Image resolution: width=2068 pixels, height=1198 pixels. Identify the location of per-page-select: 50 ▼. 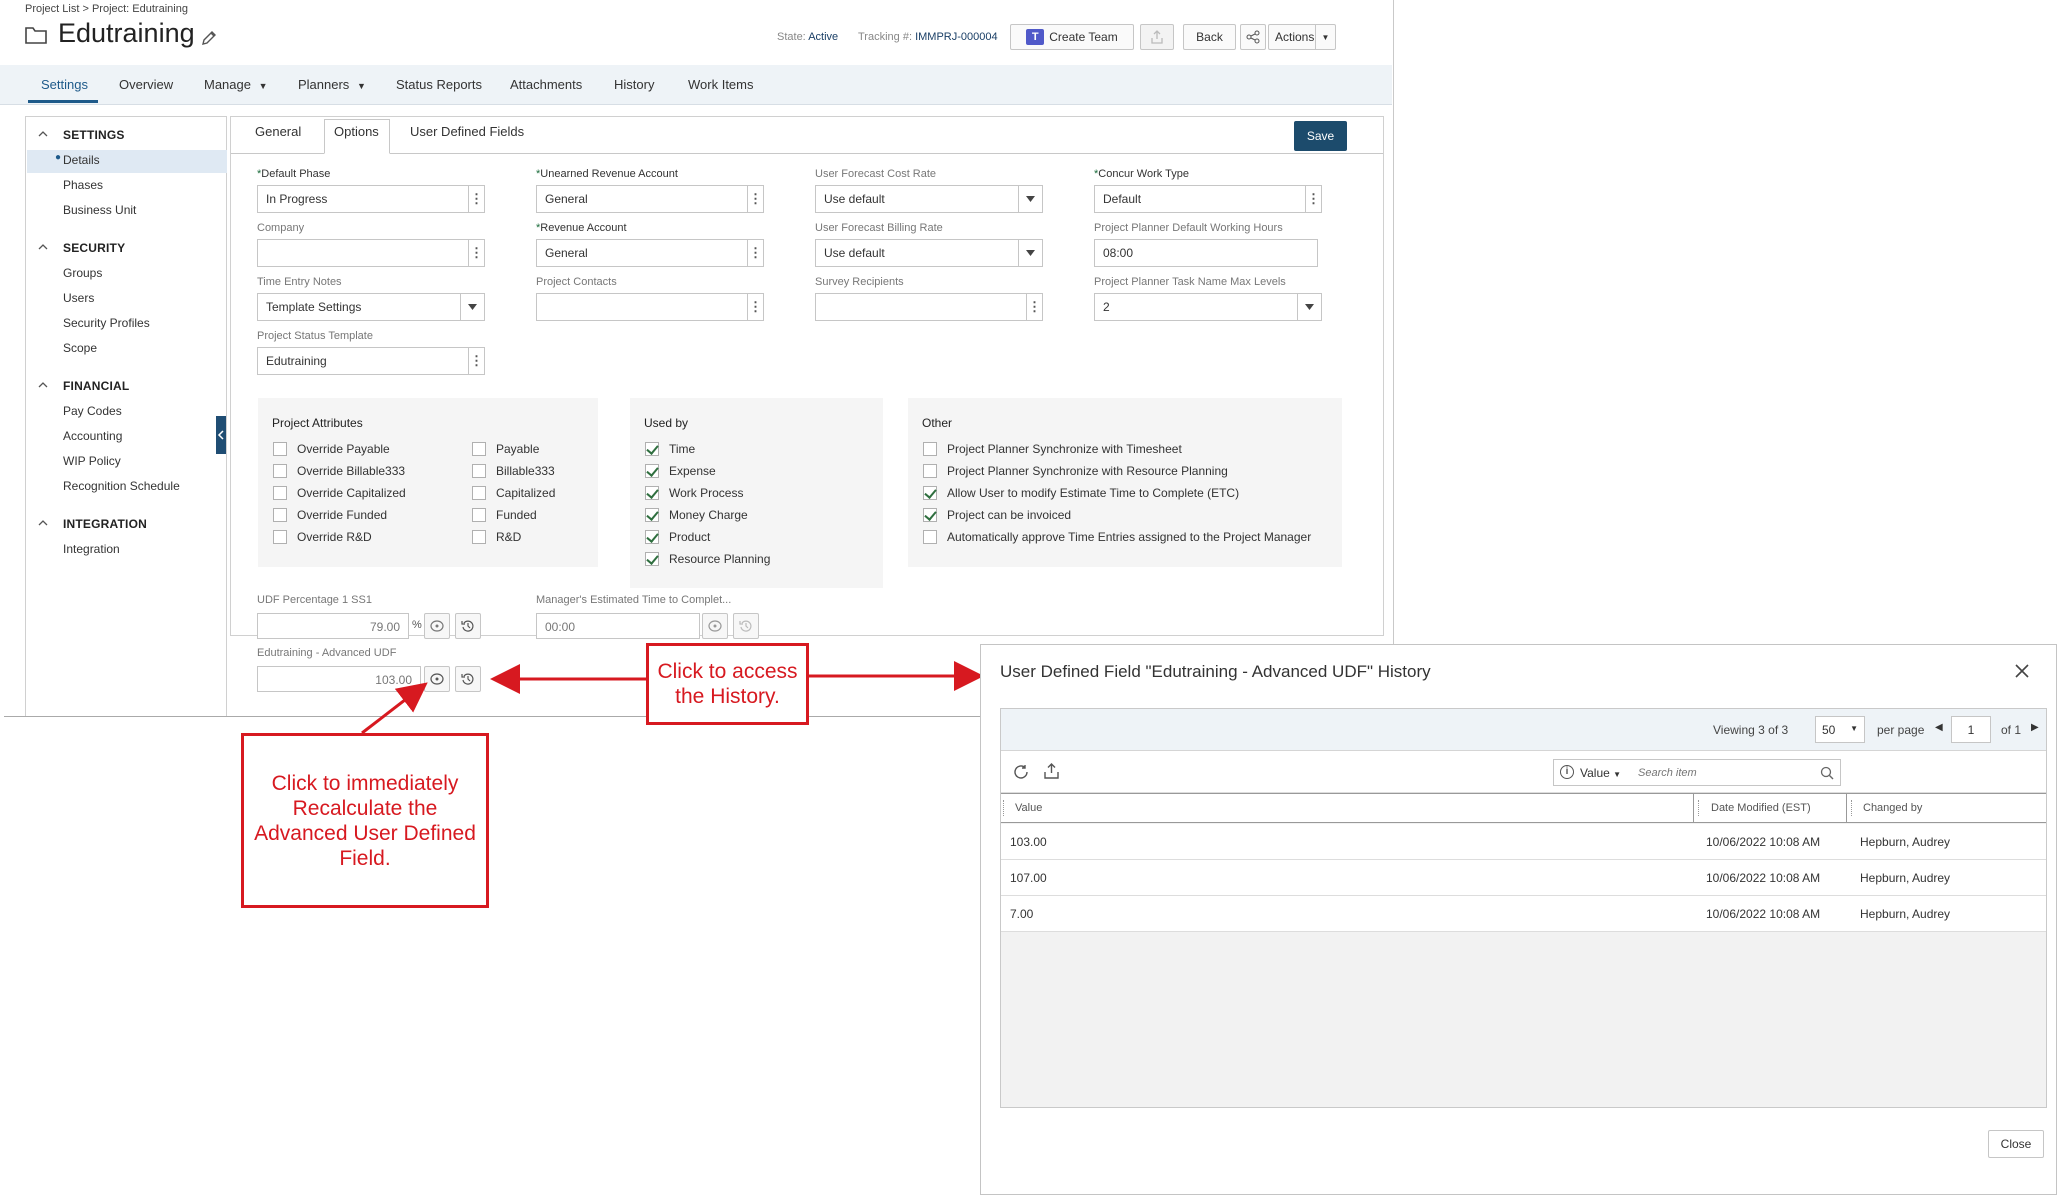
(1840, 729).